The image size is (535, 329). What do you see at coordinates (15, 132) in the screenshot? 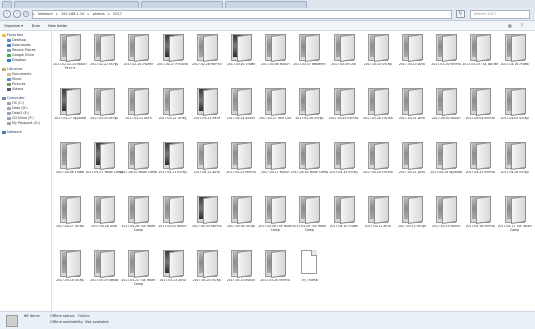
I see `nav-network-label: Network` at bounding box center [15, 132].